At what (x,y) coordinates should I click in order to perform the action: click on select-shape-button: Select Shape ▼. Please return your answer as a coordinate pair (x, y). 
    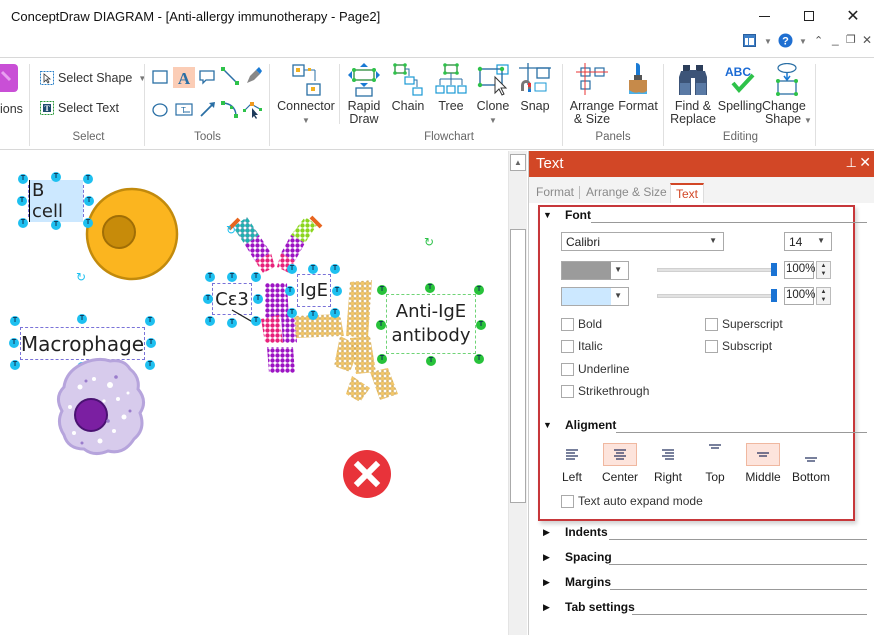
    Looking at the image, I should click on (93, 78).